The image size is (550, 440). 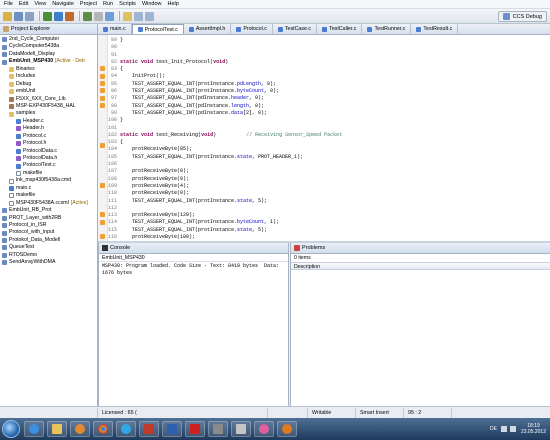 I want to click on tree-item: Includes, so click(x=48, y=76).